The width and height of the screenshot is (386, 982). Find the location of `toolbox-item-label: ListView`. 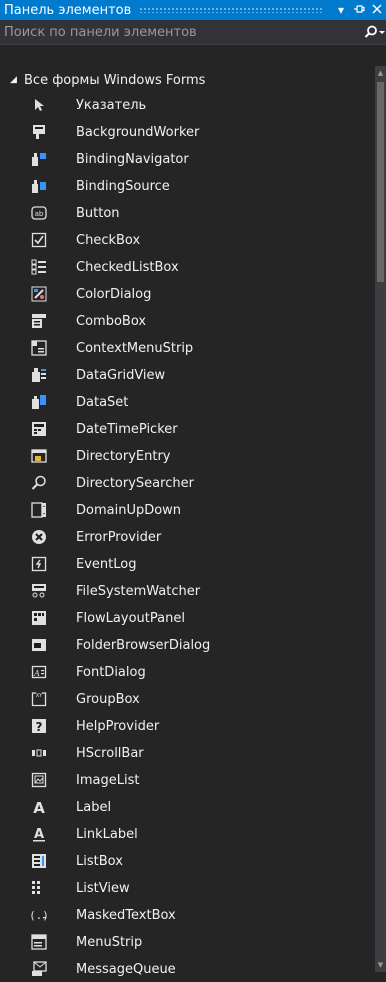

toolbox-item-label: ListView is located at coordinates (103, 888).